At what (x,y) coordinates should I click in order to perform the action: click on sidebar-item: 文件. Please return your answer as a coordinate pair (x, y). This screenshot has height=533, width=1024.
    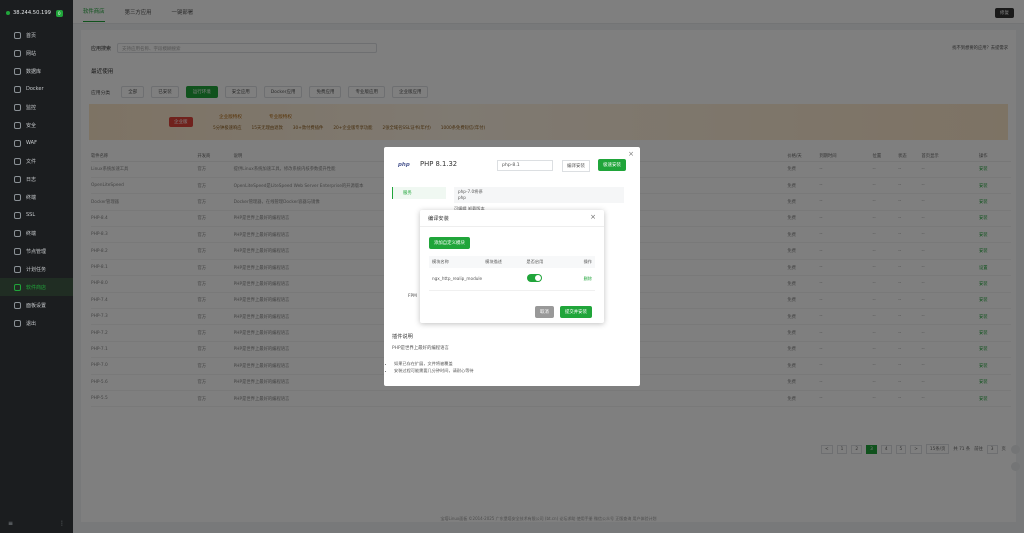
    Looking at the image, I should click on (36, 161).